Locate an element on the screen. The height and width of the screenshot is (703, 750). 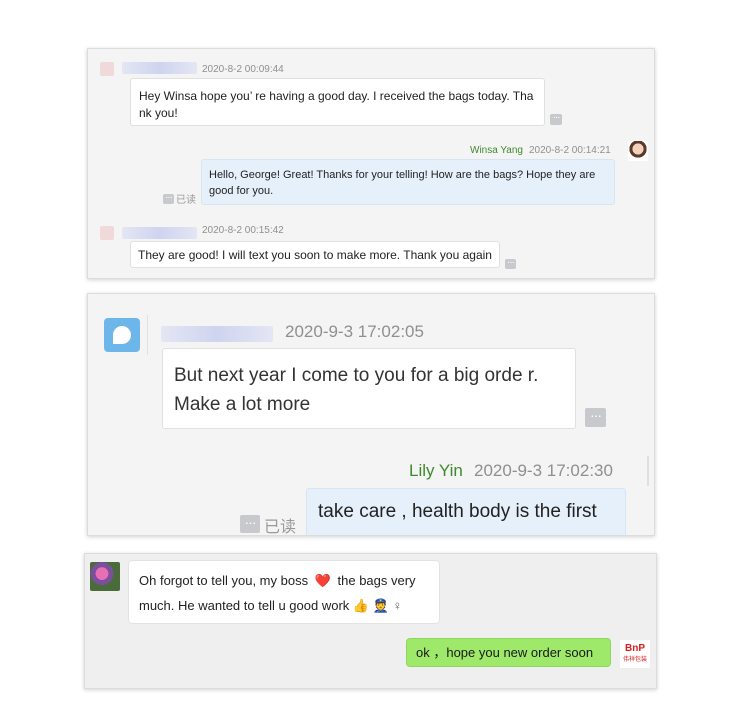
heart-emoji: ❤️ is located at coordinates (322, 580).